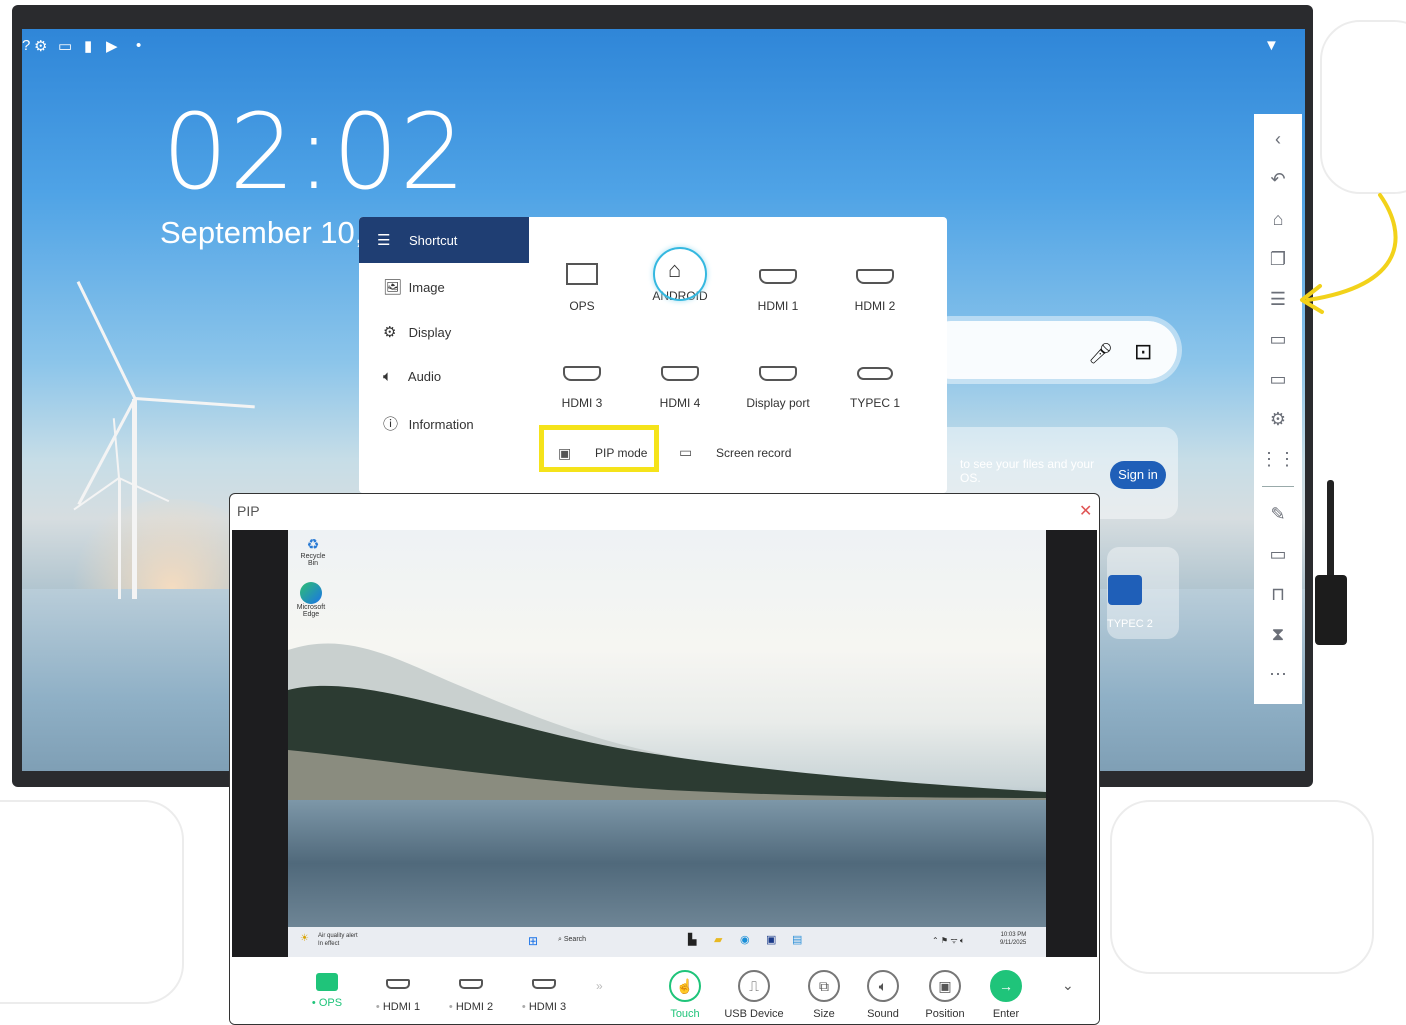  Describe the element at coordinates (797, 939) in the screenshot. I see `app-icon: ▤` at that location.